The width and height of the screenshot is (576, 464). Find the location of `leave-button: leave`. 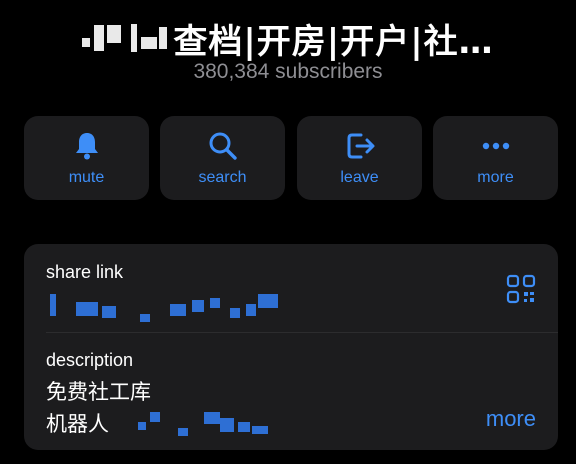

leave-button: leave is located at coordinates (359, 158).